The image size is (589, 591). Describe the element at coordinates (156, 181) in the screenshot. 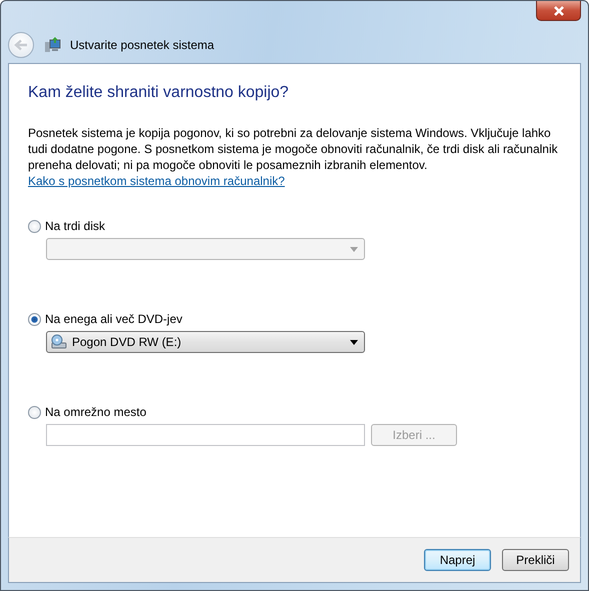

I see `help-link: Kako s posnetkom sistema obnovim računalnik?` at that location.